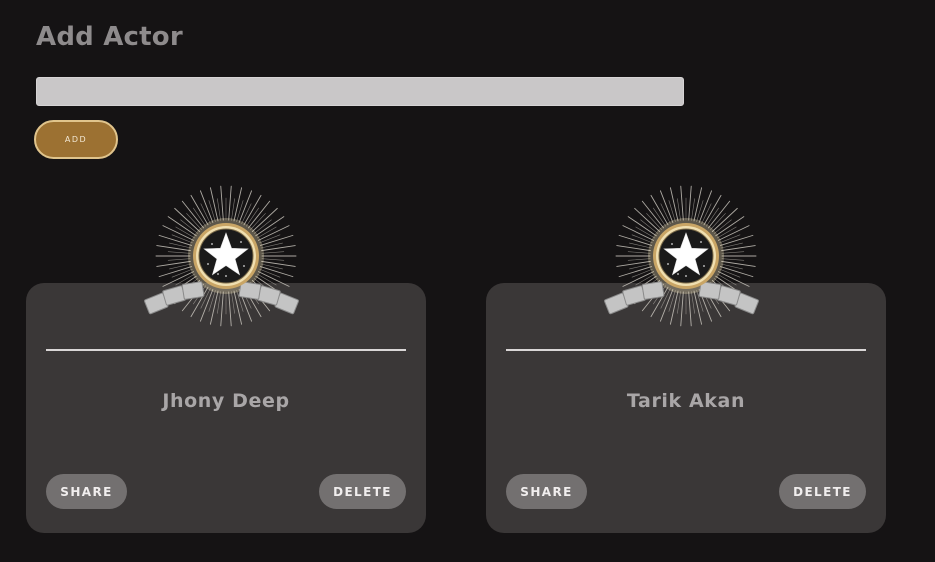  What do you see at coordinates (226, 401) in the screenshot?
I see `actor-name: Jhony Deep` at bounding box center [226, 401].